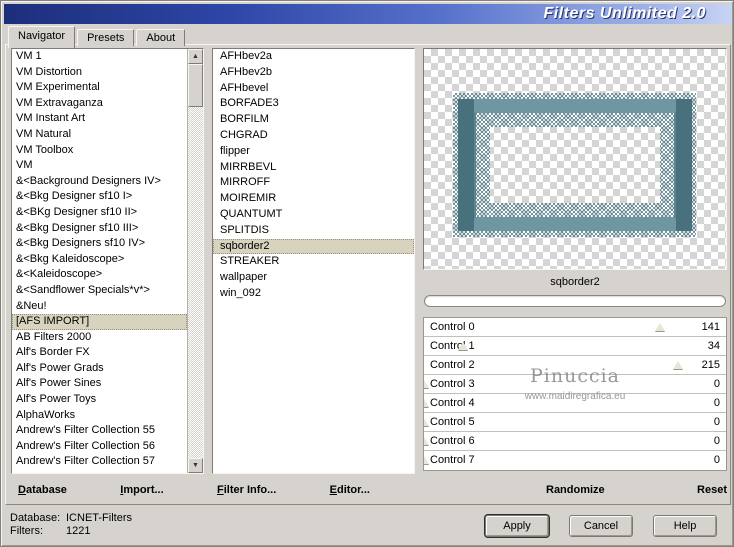 This screenshot has width=734, height=547. Describe the element at coordinates (99, 244) in the screenshot. I see `category-item: &<Bkg Designers sf10 IV>` at that location.